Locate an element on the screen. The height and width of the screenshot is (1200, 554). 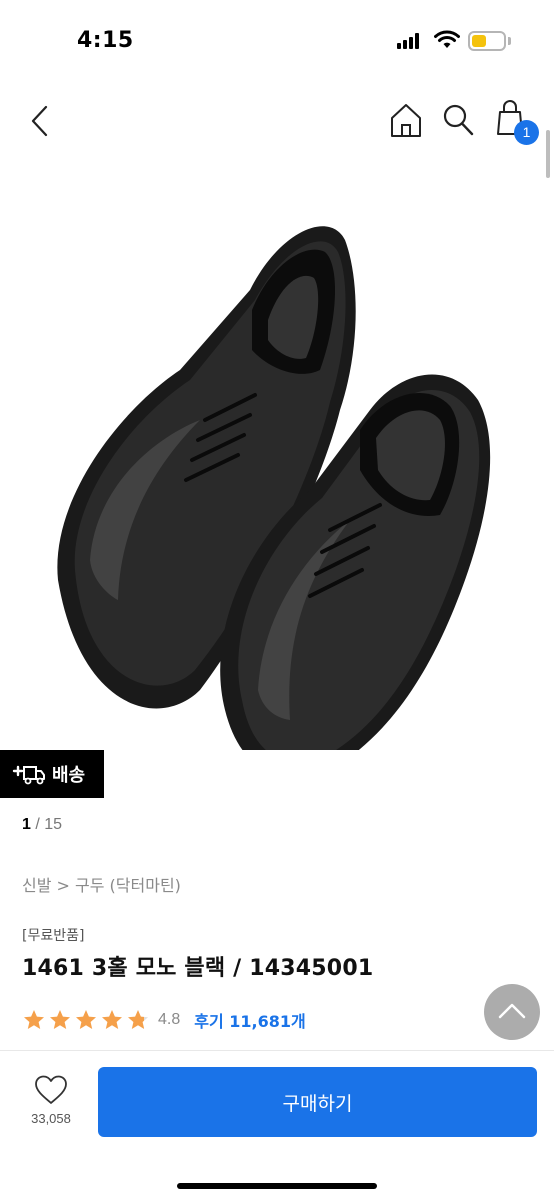
image-pager: 1 / 15 is located at coordinates (42, 825).